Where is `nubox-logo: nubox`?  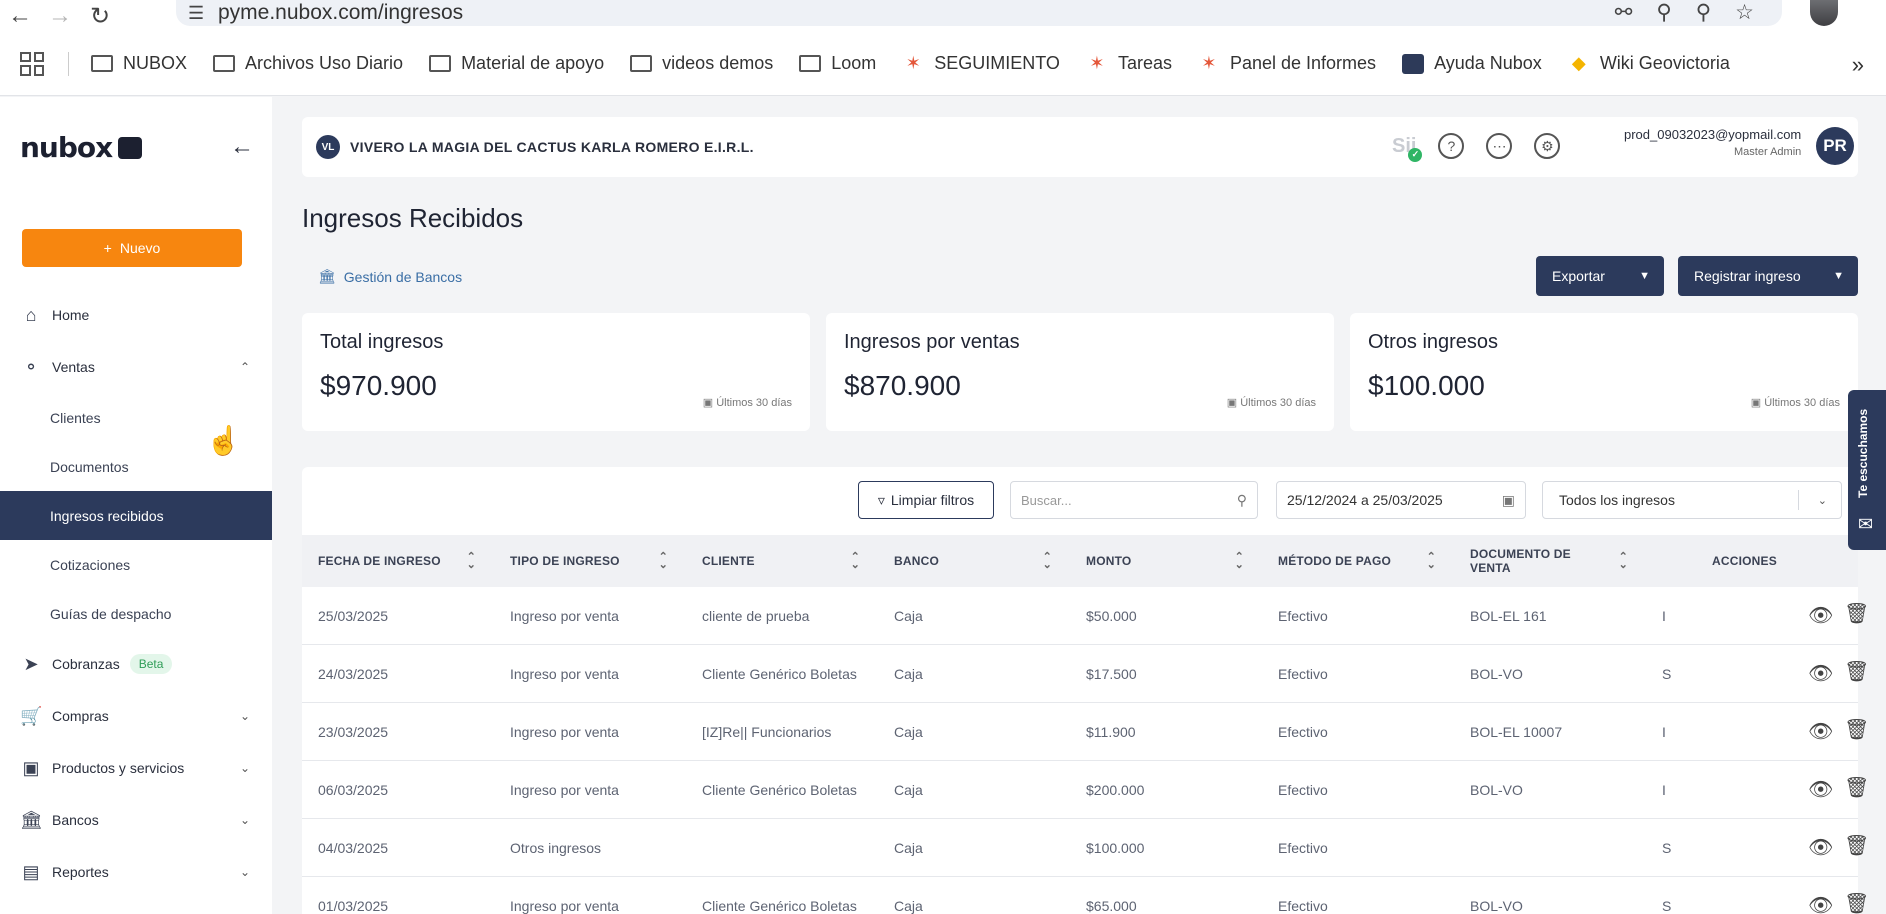
nubox-logo: nubox is located at coordinates (81, 147).